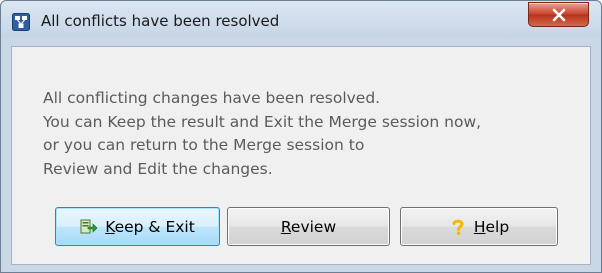 This screenshot has height=273, width=602. I want to click on merge-app-icon, so click(21, 22).